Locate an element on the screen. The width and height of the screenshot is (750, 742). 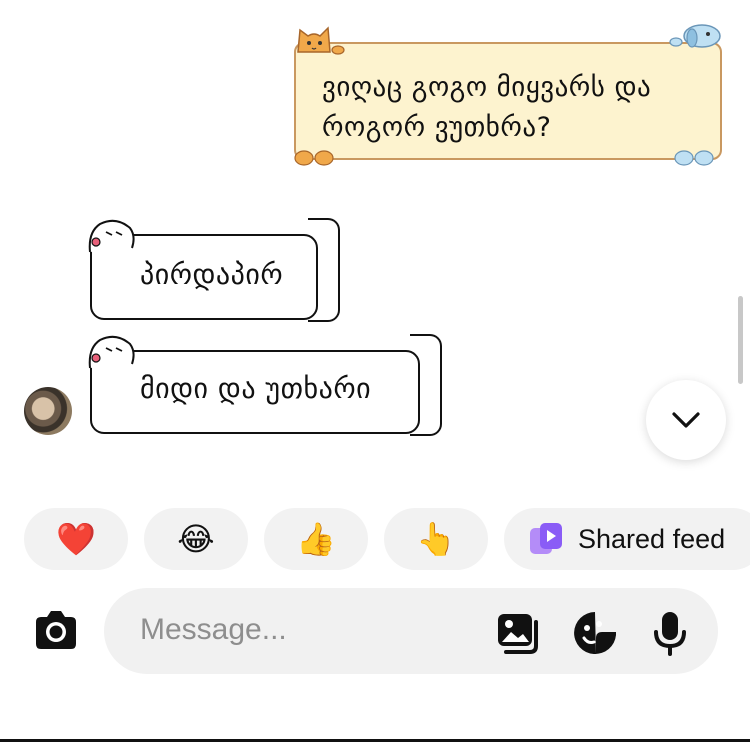
received-message-text: მიდი და უთხარი is located at coordinates (256, 388).